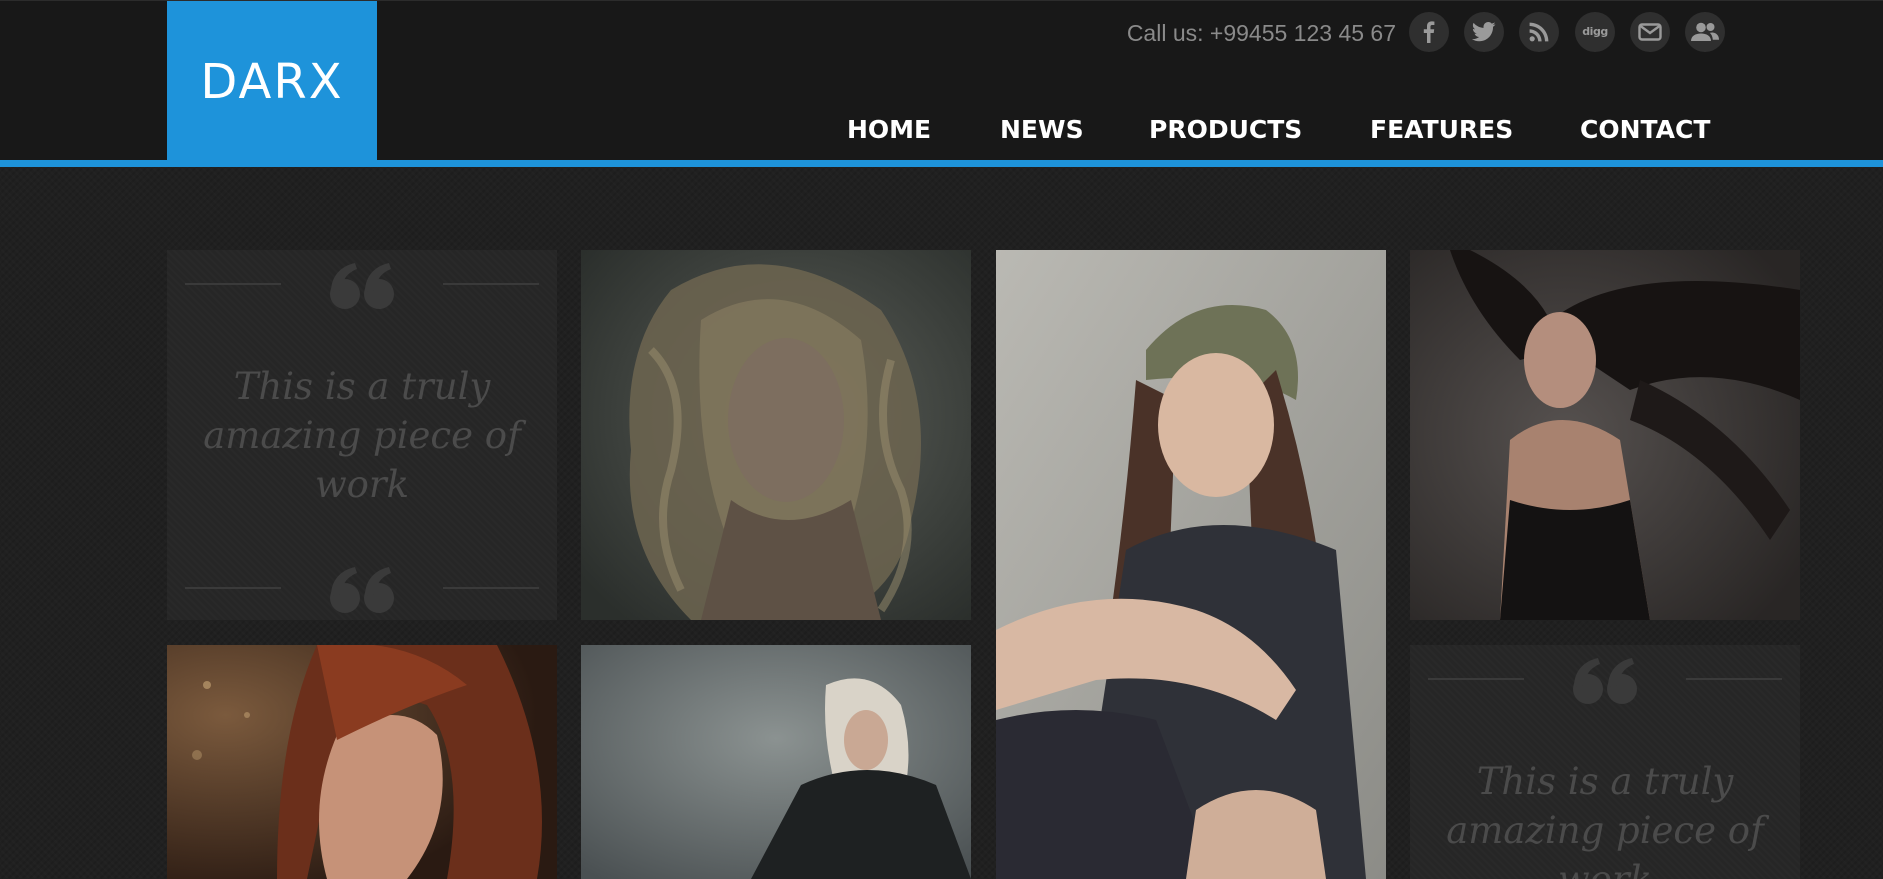 The height and width of the screenshot is (879, 1883). I want to click on digg-label: digg, so click(1595, 31).